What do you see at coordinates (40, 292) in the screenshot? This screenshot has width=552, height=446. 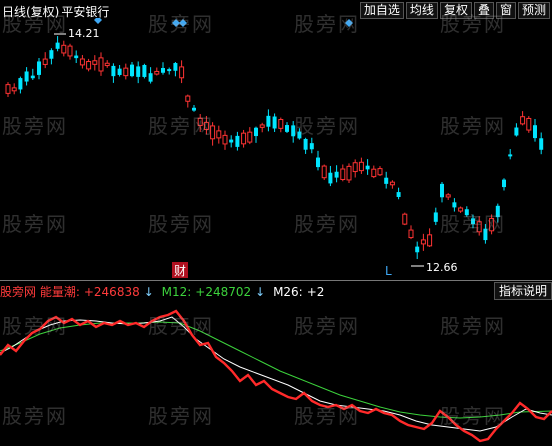 I see `indicator-name: 股旁网 能量潮:` at bounding box center [40, 292].